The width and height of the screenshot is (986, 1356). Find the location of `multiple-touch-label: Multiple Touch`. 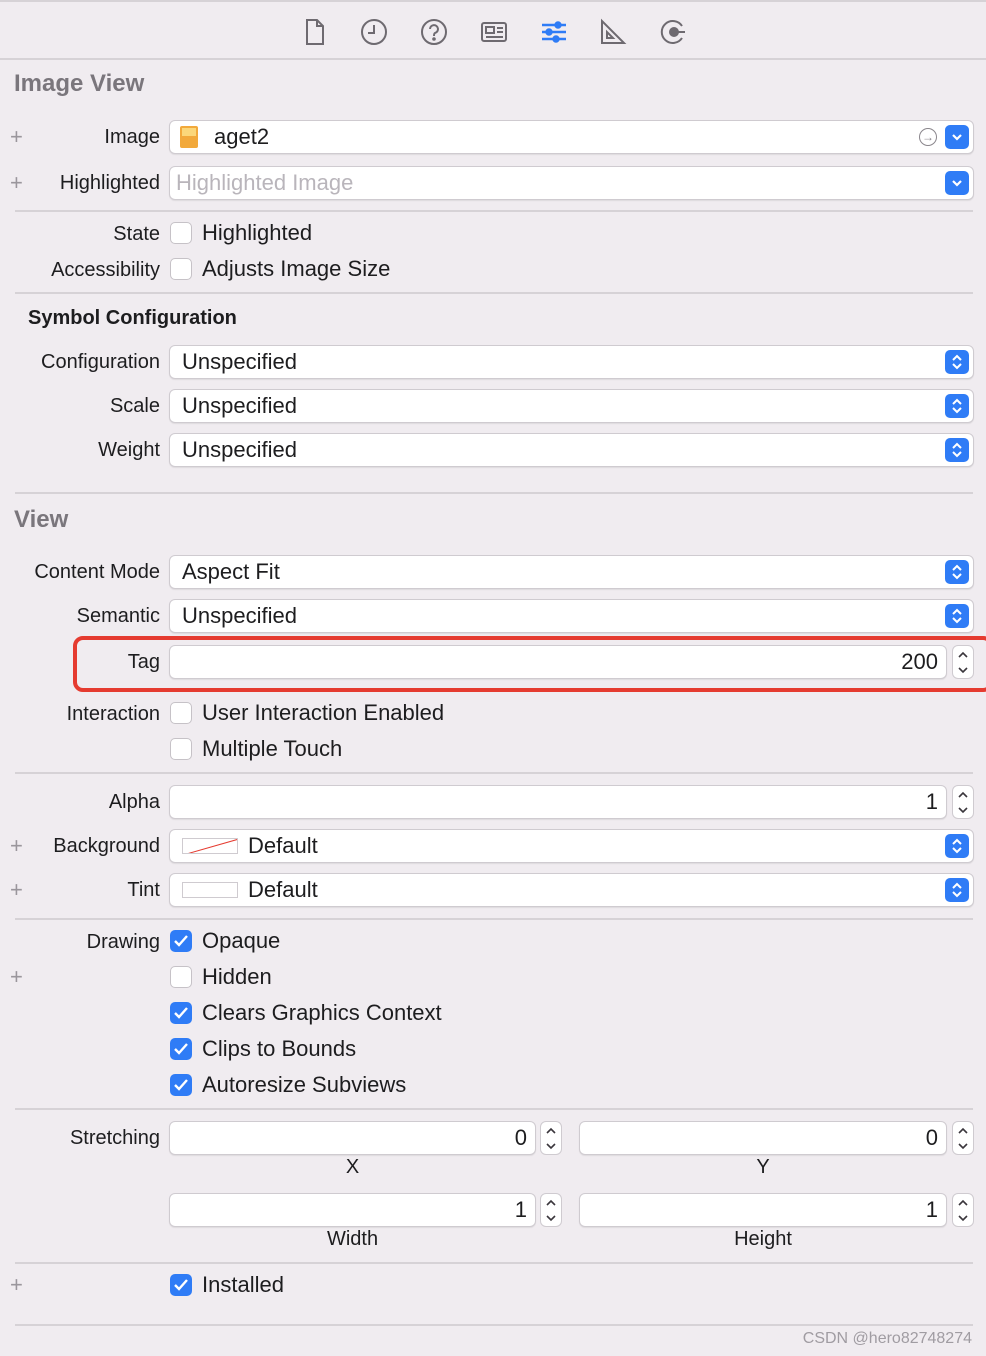

multiple-touch-label: Multiple Touch is located at coordinates (272, 748).